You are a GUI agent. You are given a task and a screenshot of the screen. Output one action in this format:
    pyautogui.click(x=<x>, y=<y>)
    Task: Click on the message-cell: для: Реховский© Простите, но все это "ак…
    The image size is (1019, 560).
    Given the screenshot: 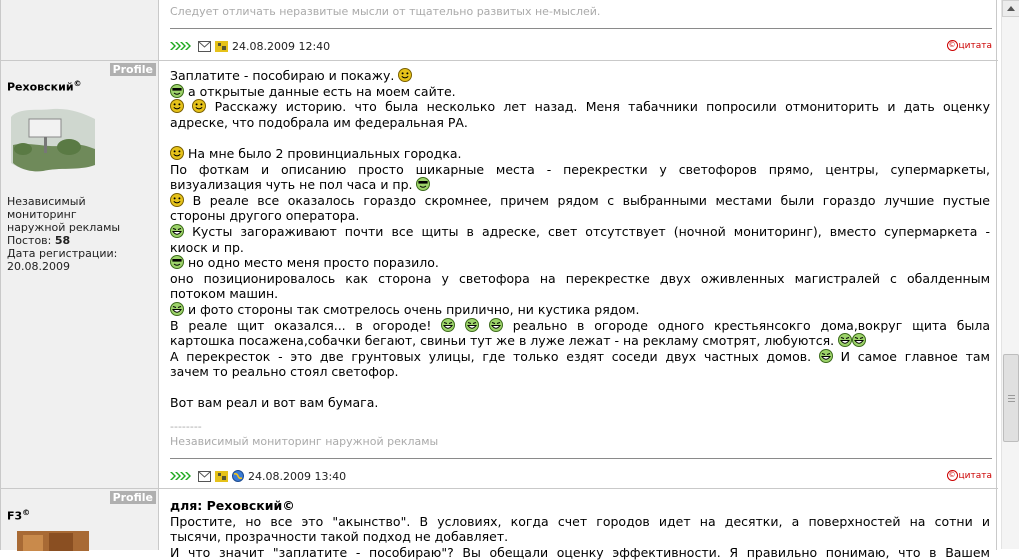 What is the action you would take?
    pyautogui.click(x=578, y=524)
    